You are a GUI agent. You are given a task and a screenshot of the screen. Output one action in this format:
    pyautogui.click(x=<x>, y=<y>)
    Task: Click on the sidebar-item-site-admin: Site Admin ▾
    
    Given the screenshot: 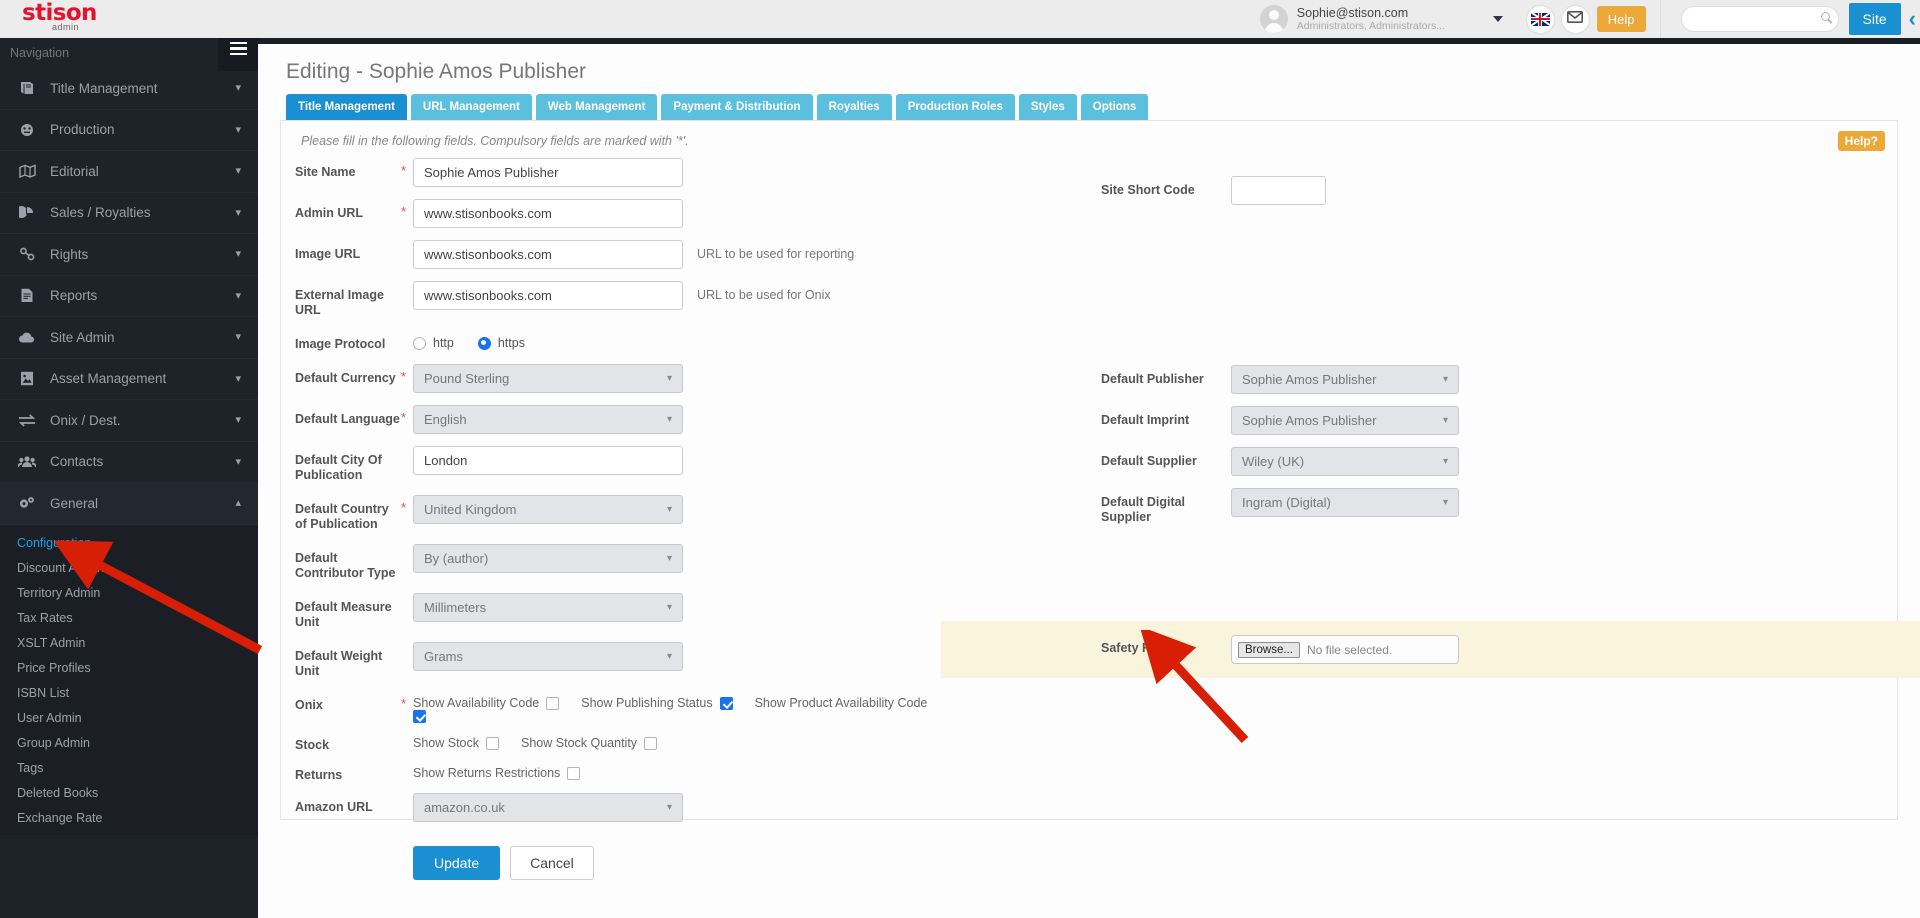 What is the action you would take?
    pyautogui.click(x=129, y=338)
    